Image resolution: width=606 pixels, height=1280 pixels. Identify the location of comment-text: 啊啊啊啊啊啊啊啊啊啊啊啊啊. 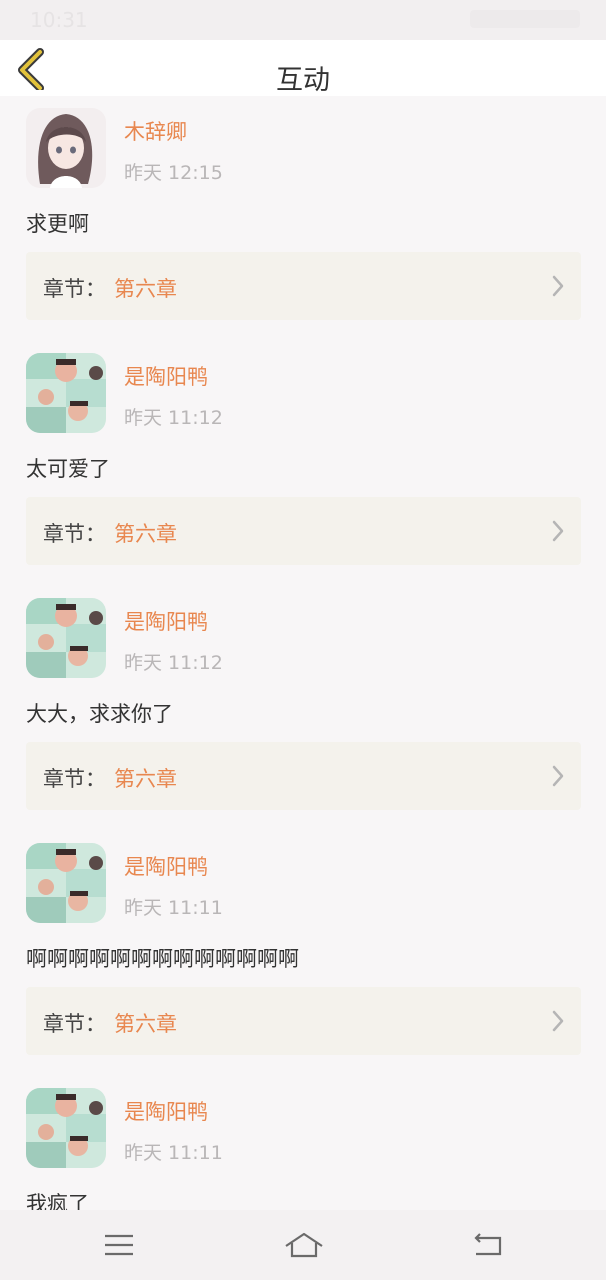
(162, 959).